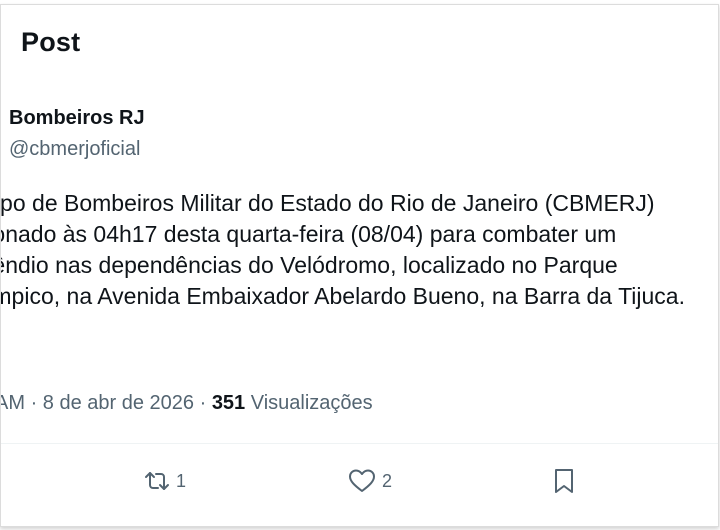 The height and width of the screenshot is (530, 720). What do you see at coordinates (74, 149) in the screenshot?
I see `author-handle: @cbmerjoficial` at bounding box center [74, 149].